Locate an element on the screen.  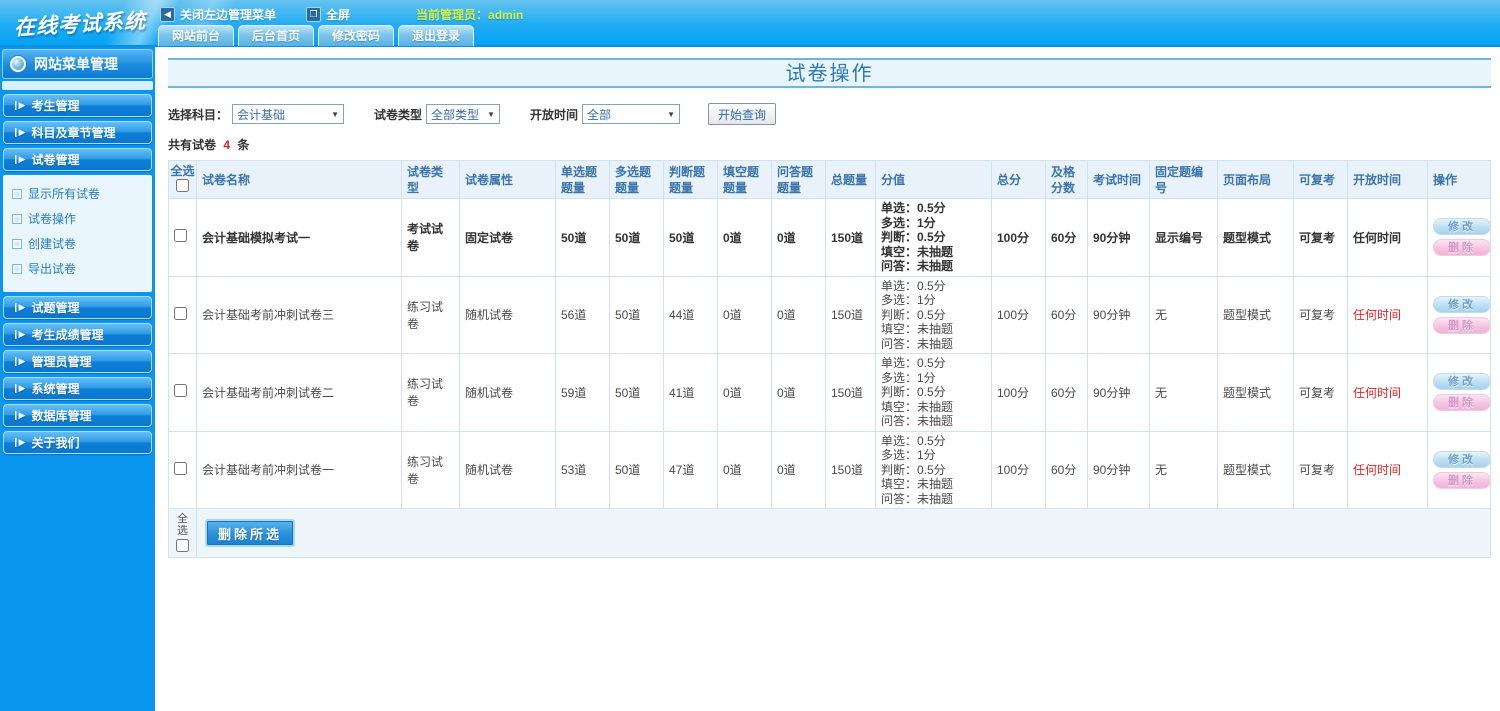
sidebar-item-score-mgmt: ❙▶ 考生成绩管理 is located at coordinates (77, 334).